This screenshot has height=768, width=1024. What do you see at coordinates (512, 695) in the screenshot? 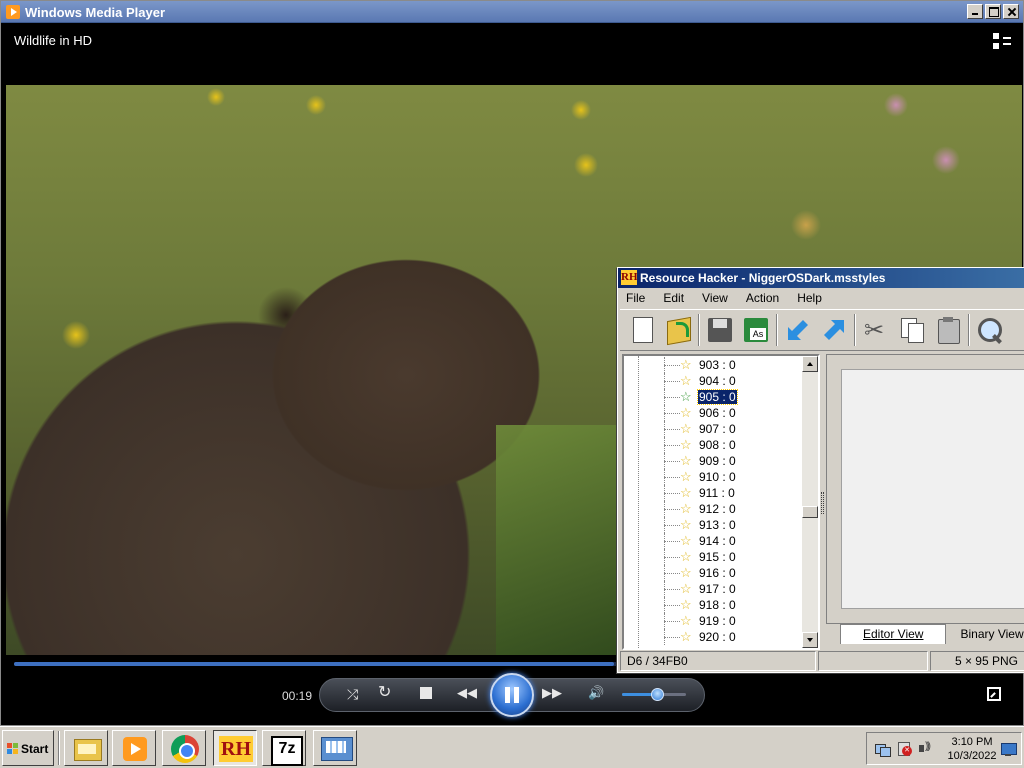
I see `pause-button` at bounding box center [512, 695].